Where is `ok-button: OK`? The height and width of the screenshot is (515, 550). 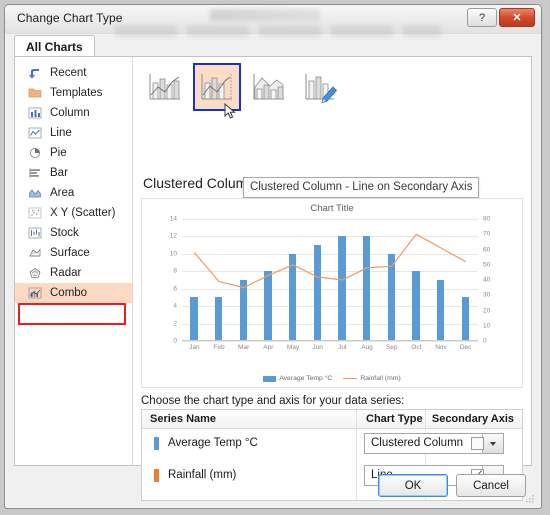
ok-button: OK is located at coordinates (413, 485).